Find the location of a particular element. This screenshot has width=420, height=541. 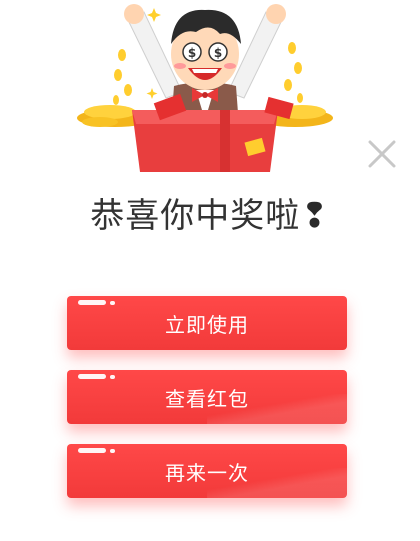

congrats-title-text: 恭喜你中奖啦 is located at coordinates (195, 216).